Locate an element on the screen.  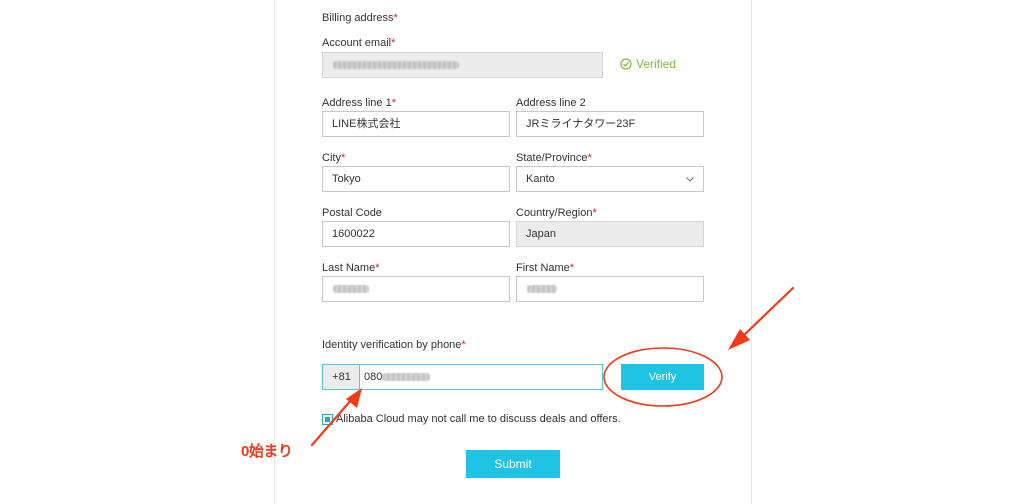
city-label: City* is located at coordinates (334, 158).